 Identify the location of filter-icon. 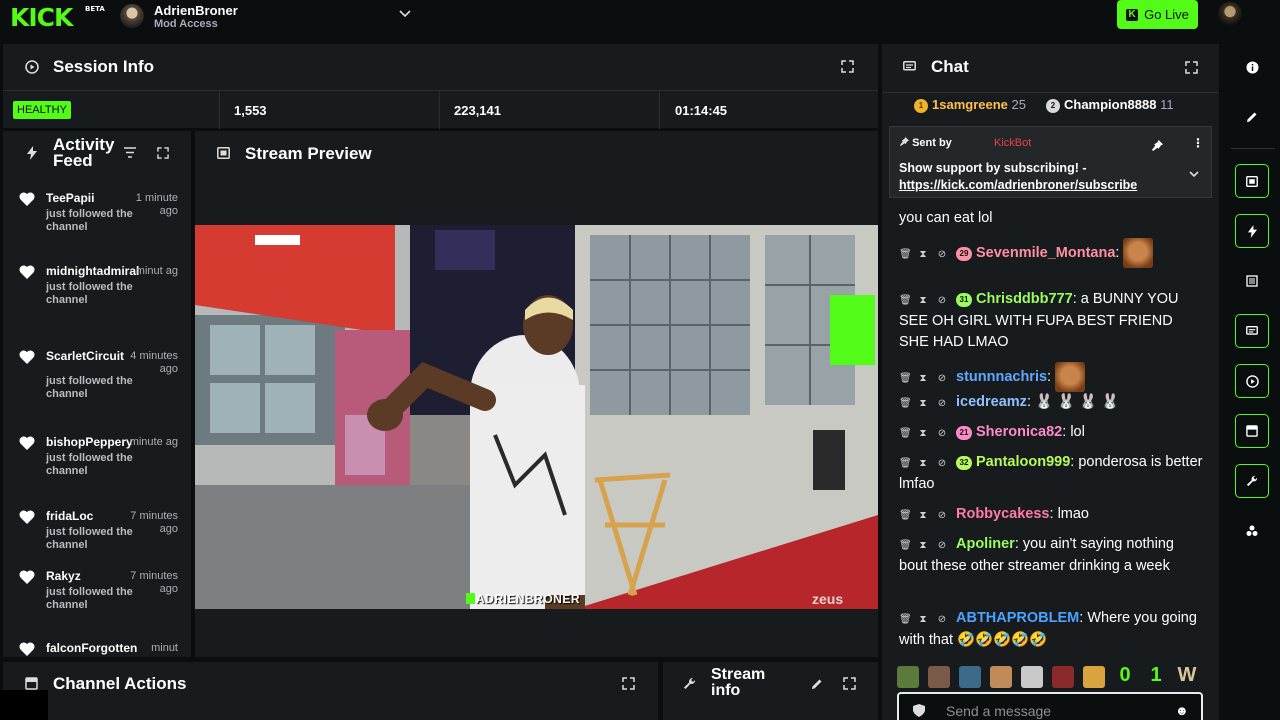
(130, 152).